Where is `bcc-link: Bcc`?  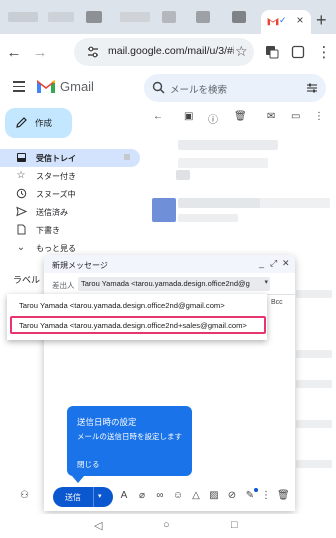 bcc-link: Bcc is located at coordinates (277, 302).